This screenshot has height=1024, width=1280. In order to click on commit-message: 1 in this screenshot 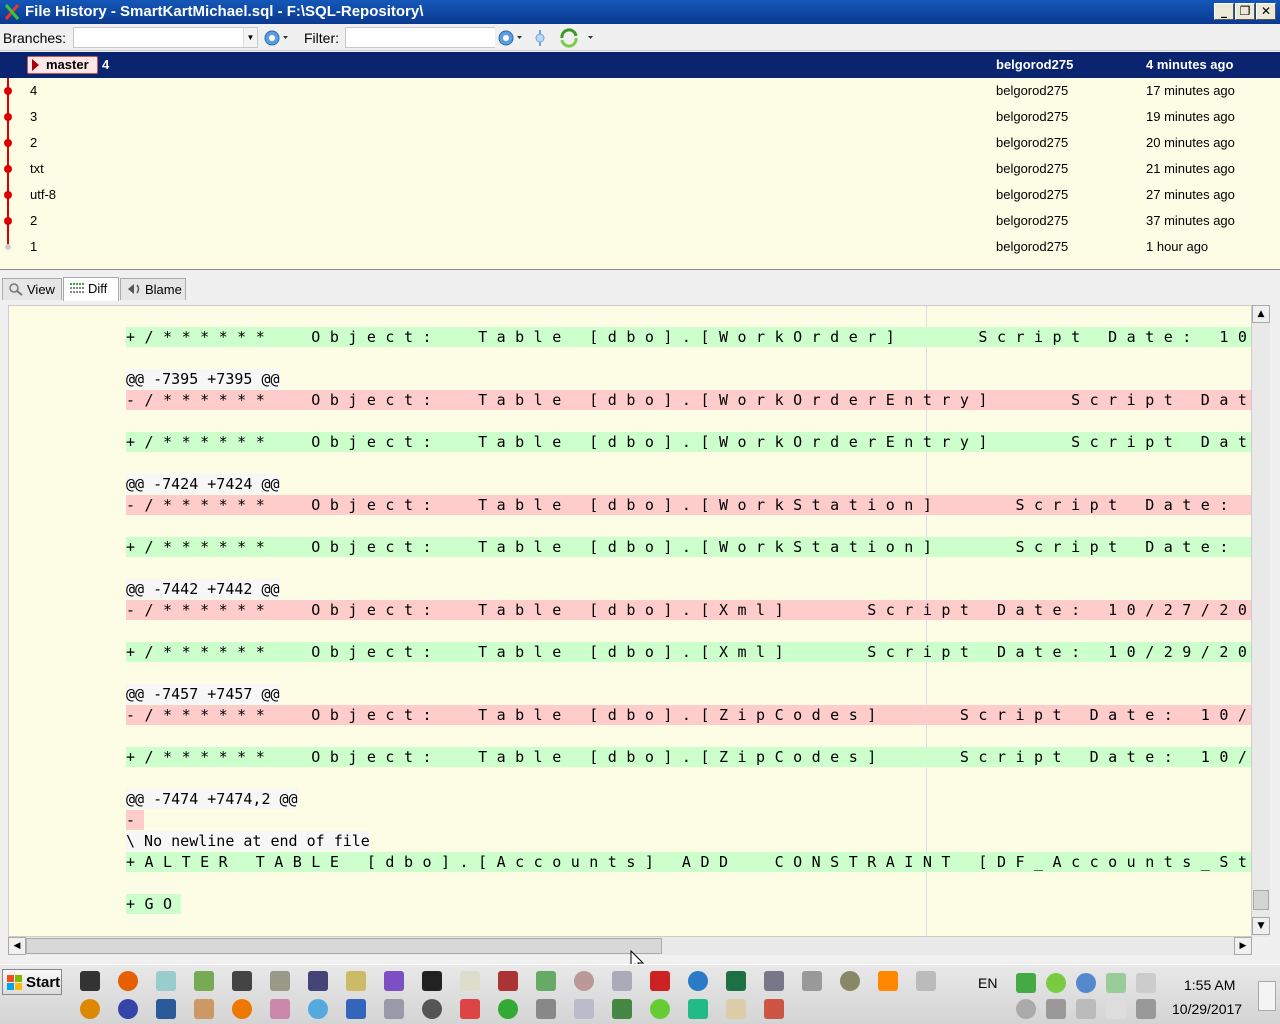, I will do `click(34, 246)`.